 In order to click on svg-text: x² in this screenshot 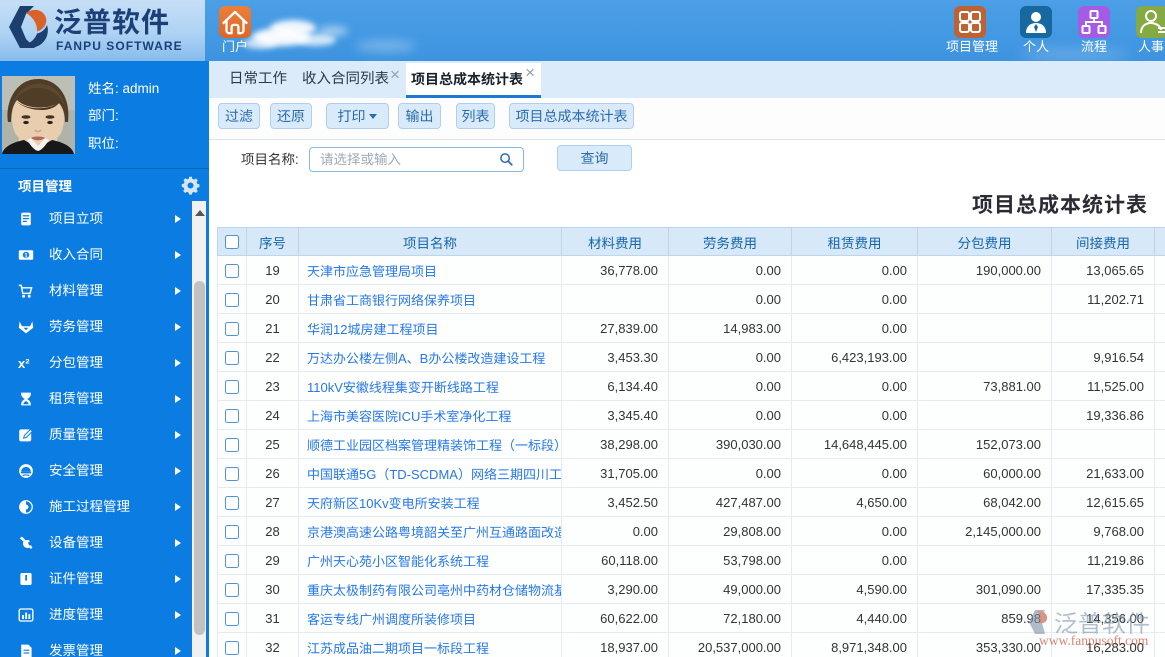, I will do `click(24, 363)`.